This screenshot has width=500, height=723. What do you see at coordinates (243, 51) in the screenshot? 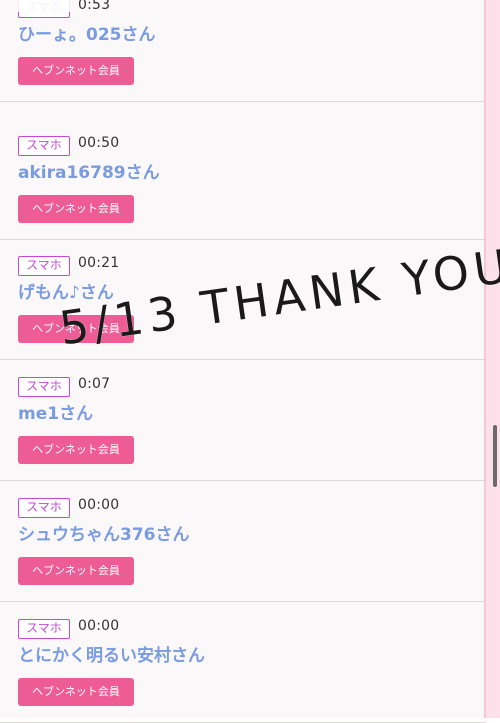
I see `visitor-entry: スマホ 0:53 ひーょ。025さん ヘブンネット会員` at bounding box center [243, 51].